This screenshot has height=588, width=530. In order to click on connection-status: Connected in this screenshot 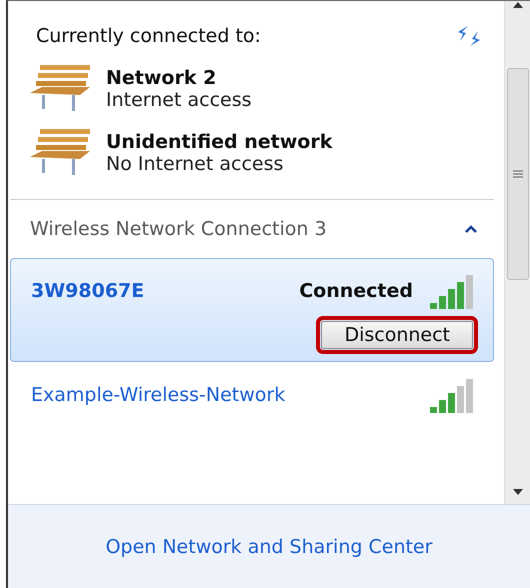, I will do `click(356, 291)`.